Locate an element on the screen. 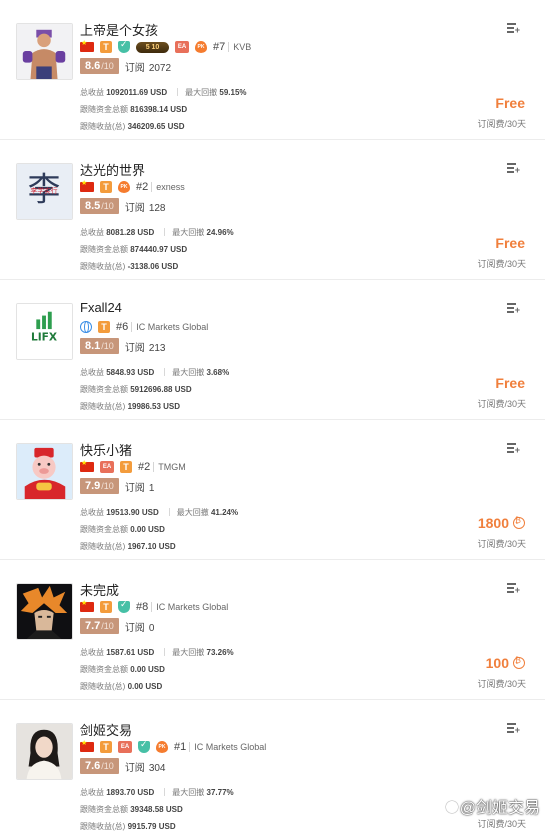 The width and height of the screenshot is (545, 838). rank-number: #8 is located at coordinates (142, 607).